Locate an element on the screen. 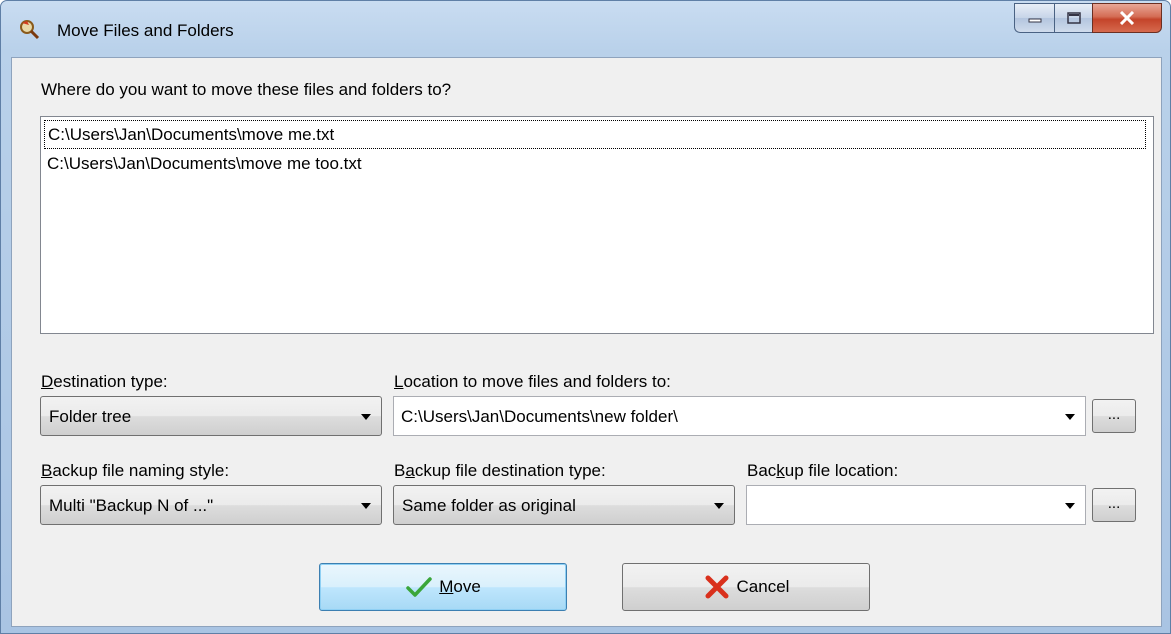 The image size is (1171, 634). close-button is located at coordinates (1127, 18).